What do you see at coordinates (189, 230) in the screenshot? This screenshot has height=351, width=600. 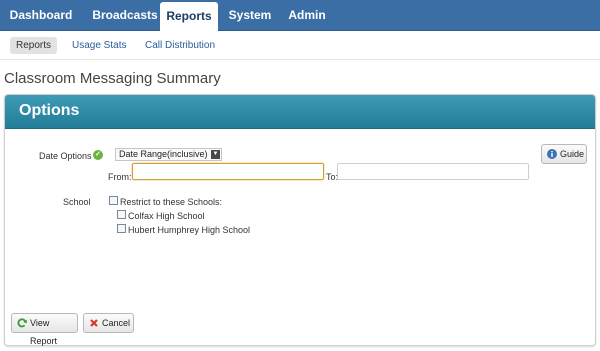 I see `school-label-hubert-humphrey: Hubert Humphrey High School` at bounding box center [189, 230].